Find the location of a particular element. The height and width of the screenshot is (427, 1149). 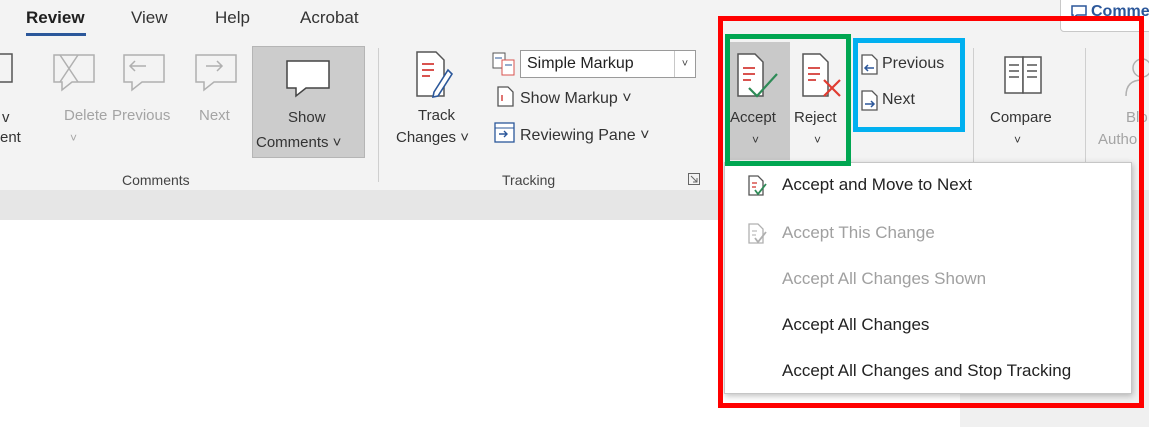

group-separator is located at coordinates (378, 115).